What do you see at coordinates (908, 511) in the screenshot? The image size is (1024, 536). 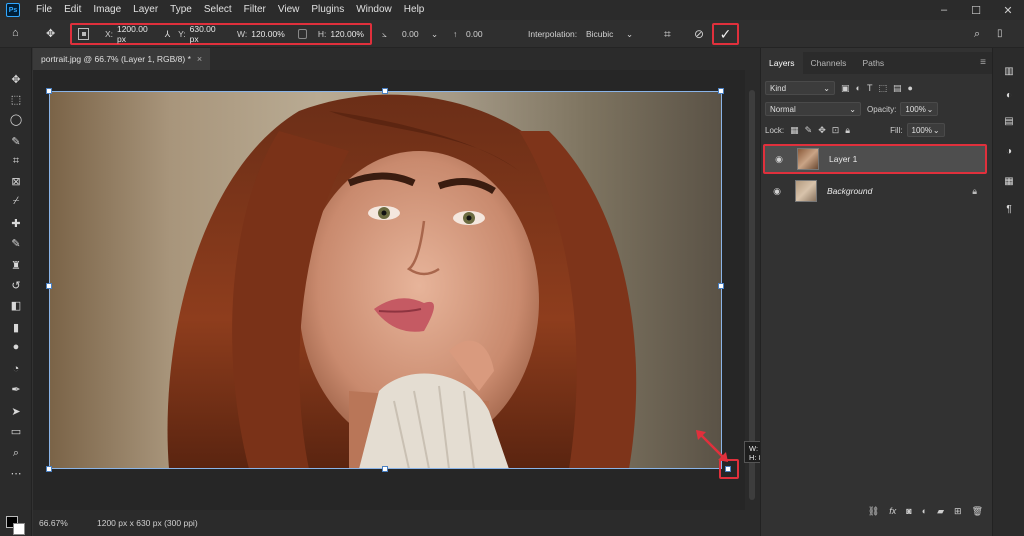 I see `add-mask-icon: ◙` at bounding box center [908, 511].